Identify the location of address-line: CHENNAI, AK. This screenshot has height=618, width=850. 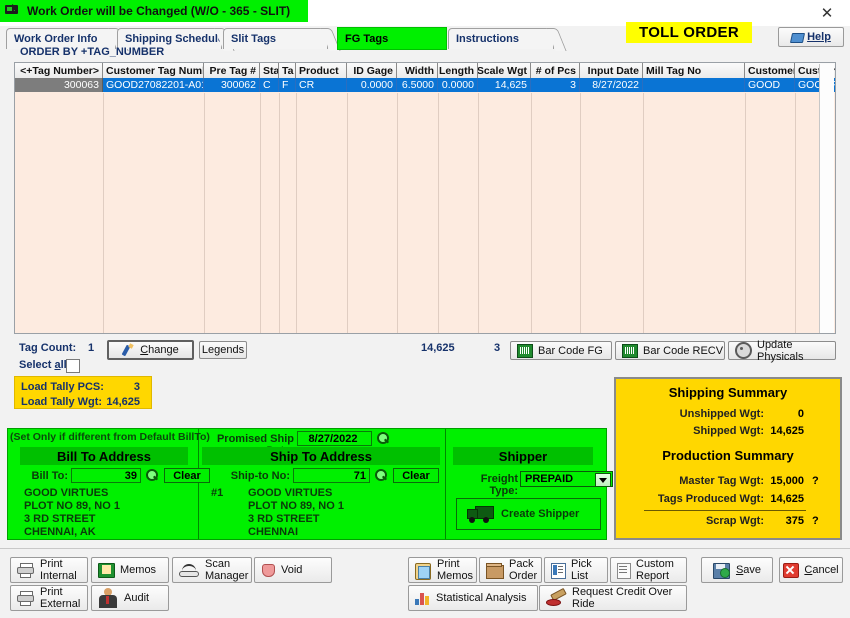
(60, 532).